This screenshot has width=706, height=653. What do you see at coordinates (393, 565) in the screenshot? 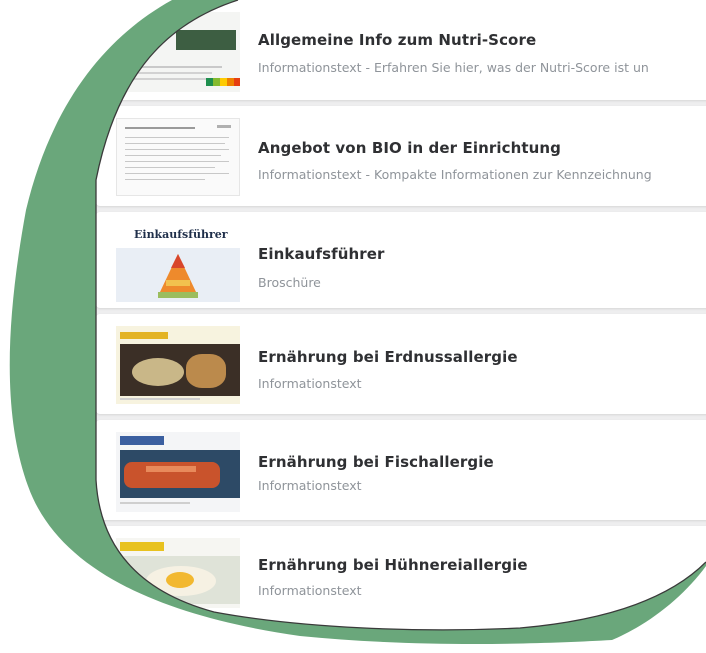
I see `item-title: Ernährung bei Hühnereiallergie` at bounding box center [393, 565].